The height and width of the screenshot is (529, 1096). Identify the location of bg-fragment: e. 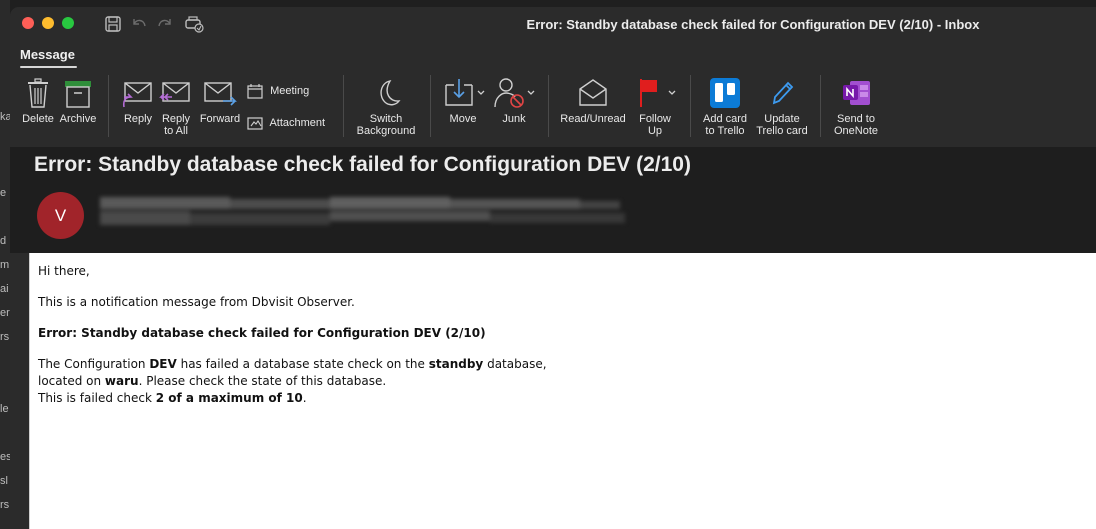
(3, 193).